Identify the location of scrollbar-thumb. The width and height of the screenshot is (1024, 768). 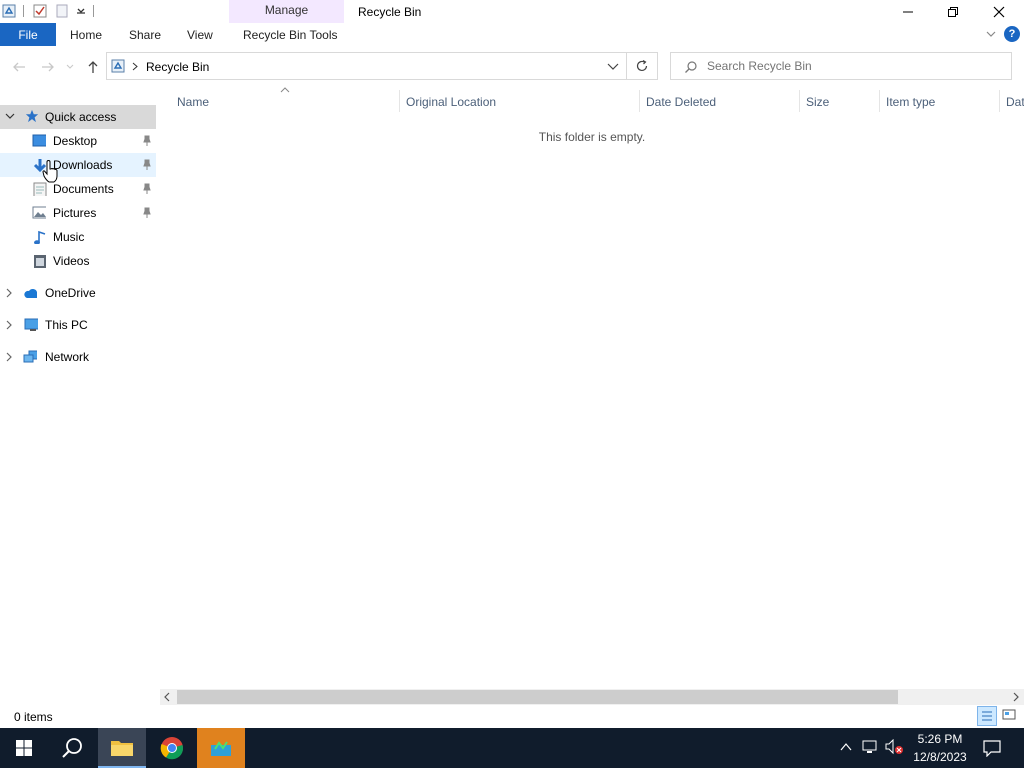
(537, 697).